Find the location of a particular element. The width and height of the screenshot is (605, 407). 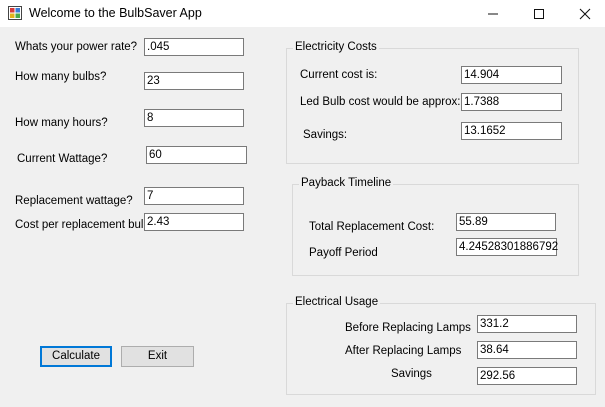

electricity-costs-title: Electricity Costs is located at coordinates (336, 47).